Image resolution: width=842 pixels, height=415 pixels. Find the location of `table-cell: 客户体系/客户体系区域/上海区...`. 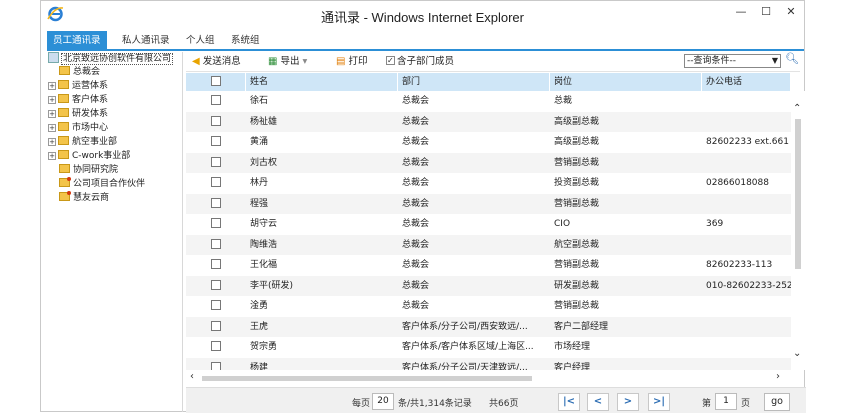

table-cell: 客户体系/客户体系区域/上海区... is located at coordinates (468, 347).